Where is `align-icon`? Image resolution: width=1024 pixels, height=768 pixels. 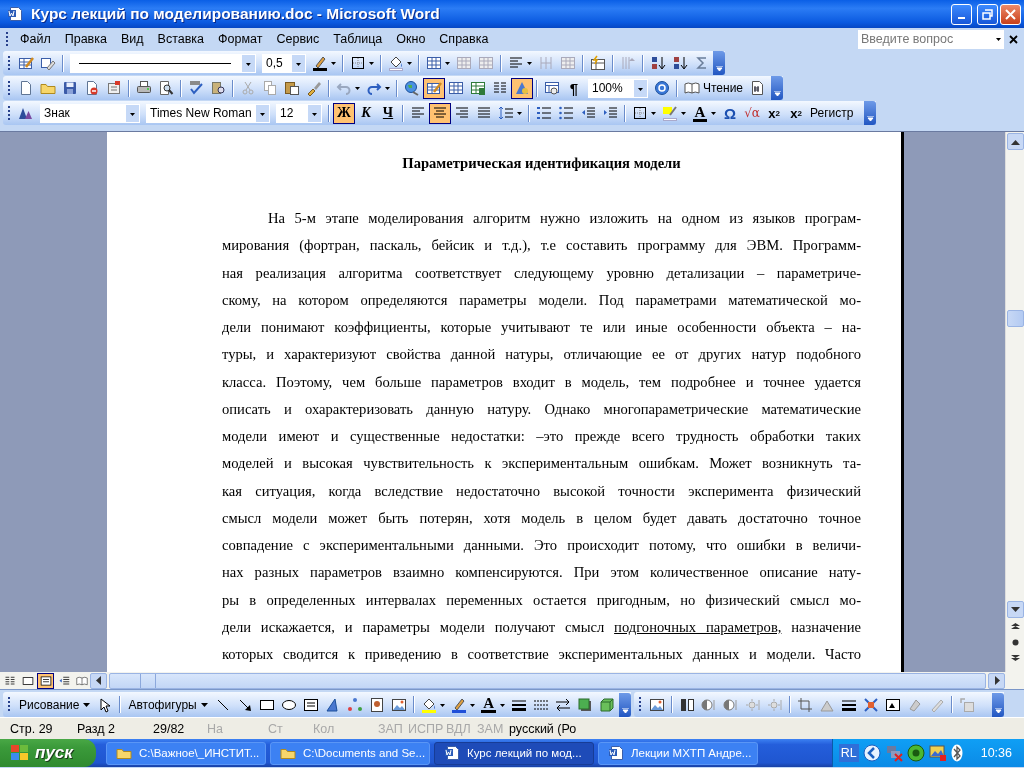 align-icon is located at coordinates (516, 63).